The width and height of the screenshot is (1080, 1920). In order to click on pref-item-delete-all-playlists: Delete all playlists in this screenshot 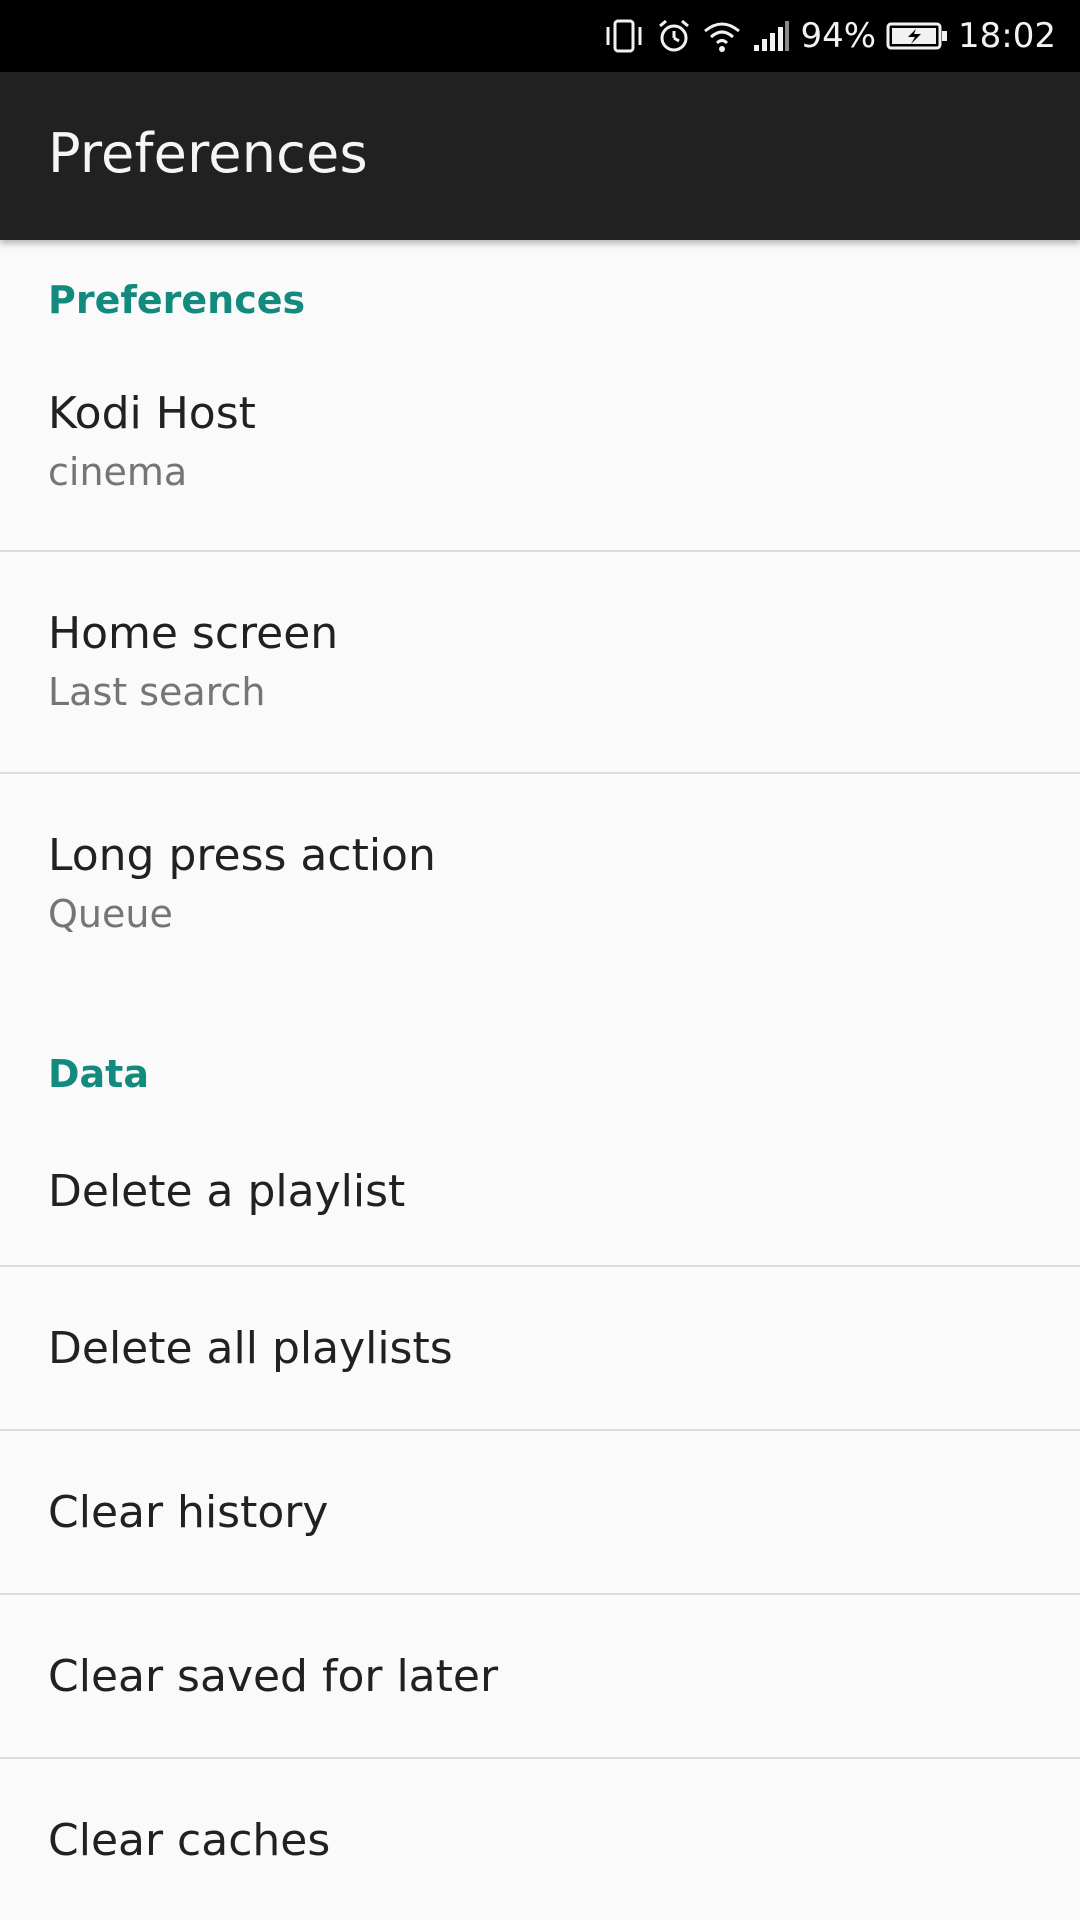, I will do `click(540, 1348)`.